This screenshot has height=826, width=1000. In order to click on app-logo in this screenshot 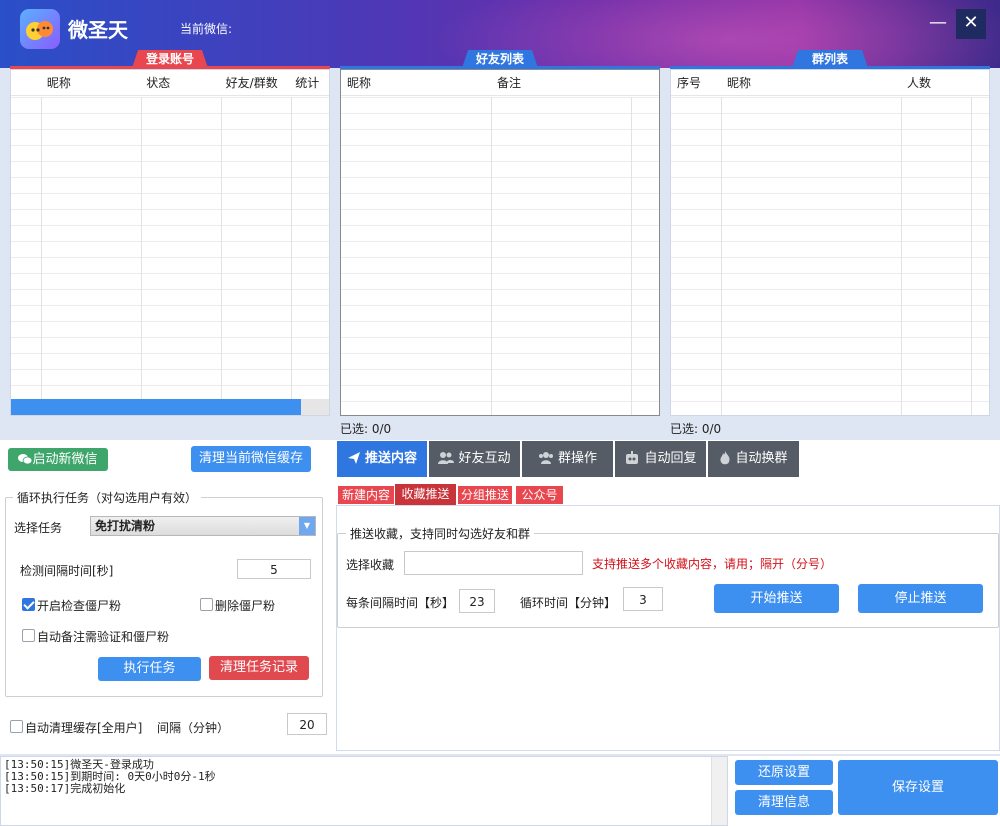, I will do `click(40, 29)`.